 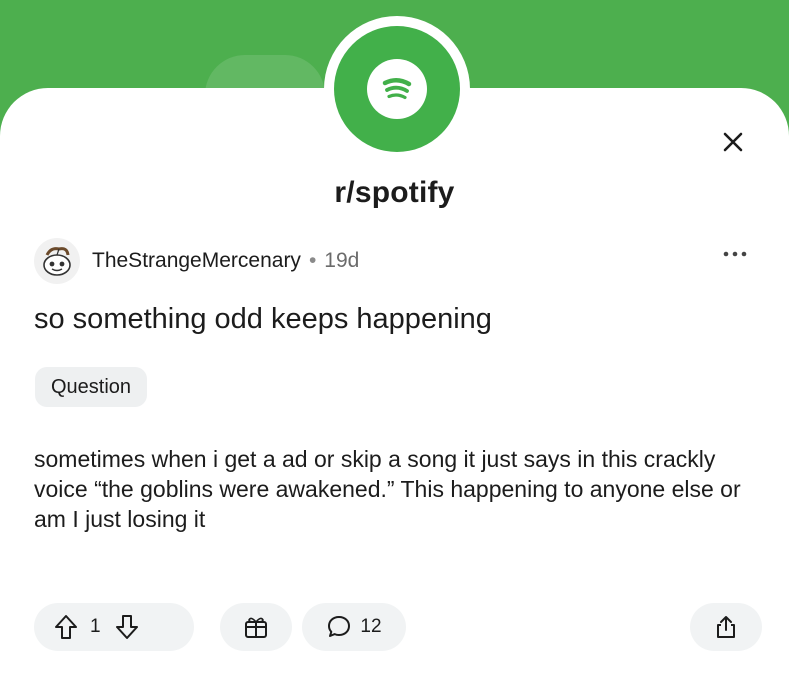 What do you see at coordinates (114, 627) in the screenshot?
I see `vote-controls: 1` at bounding box center [114, 627].